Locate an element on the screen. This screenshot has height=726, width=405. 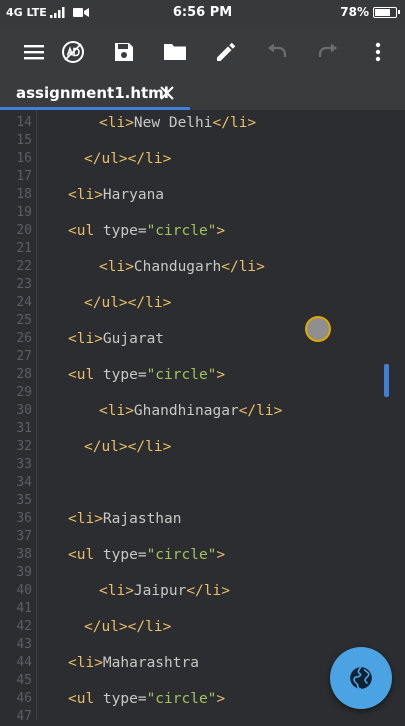
code-line: <li>Haryana is located at coordinates (116, 195).